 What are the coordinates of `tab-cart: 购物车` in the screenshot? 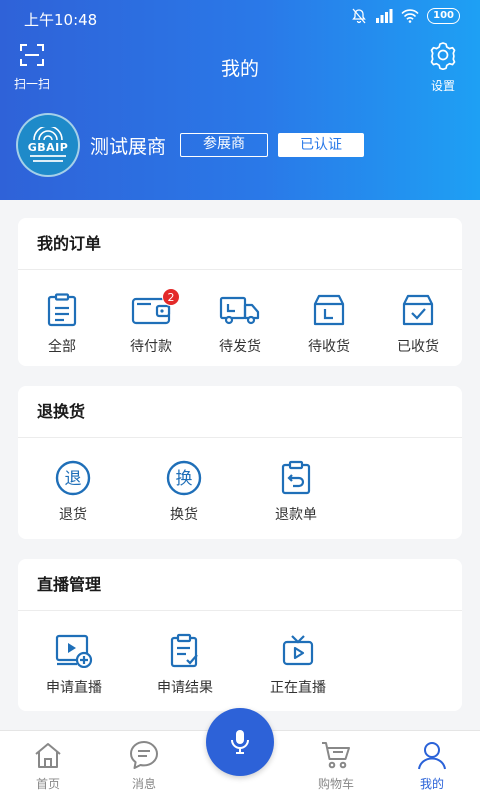 It's located at (336, 765).